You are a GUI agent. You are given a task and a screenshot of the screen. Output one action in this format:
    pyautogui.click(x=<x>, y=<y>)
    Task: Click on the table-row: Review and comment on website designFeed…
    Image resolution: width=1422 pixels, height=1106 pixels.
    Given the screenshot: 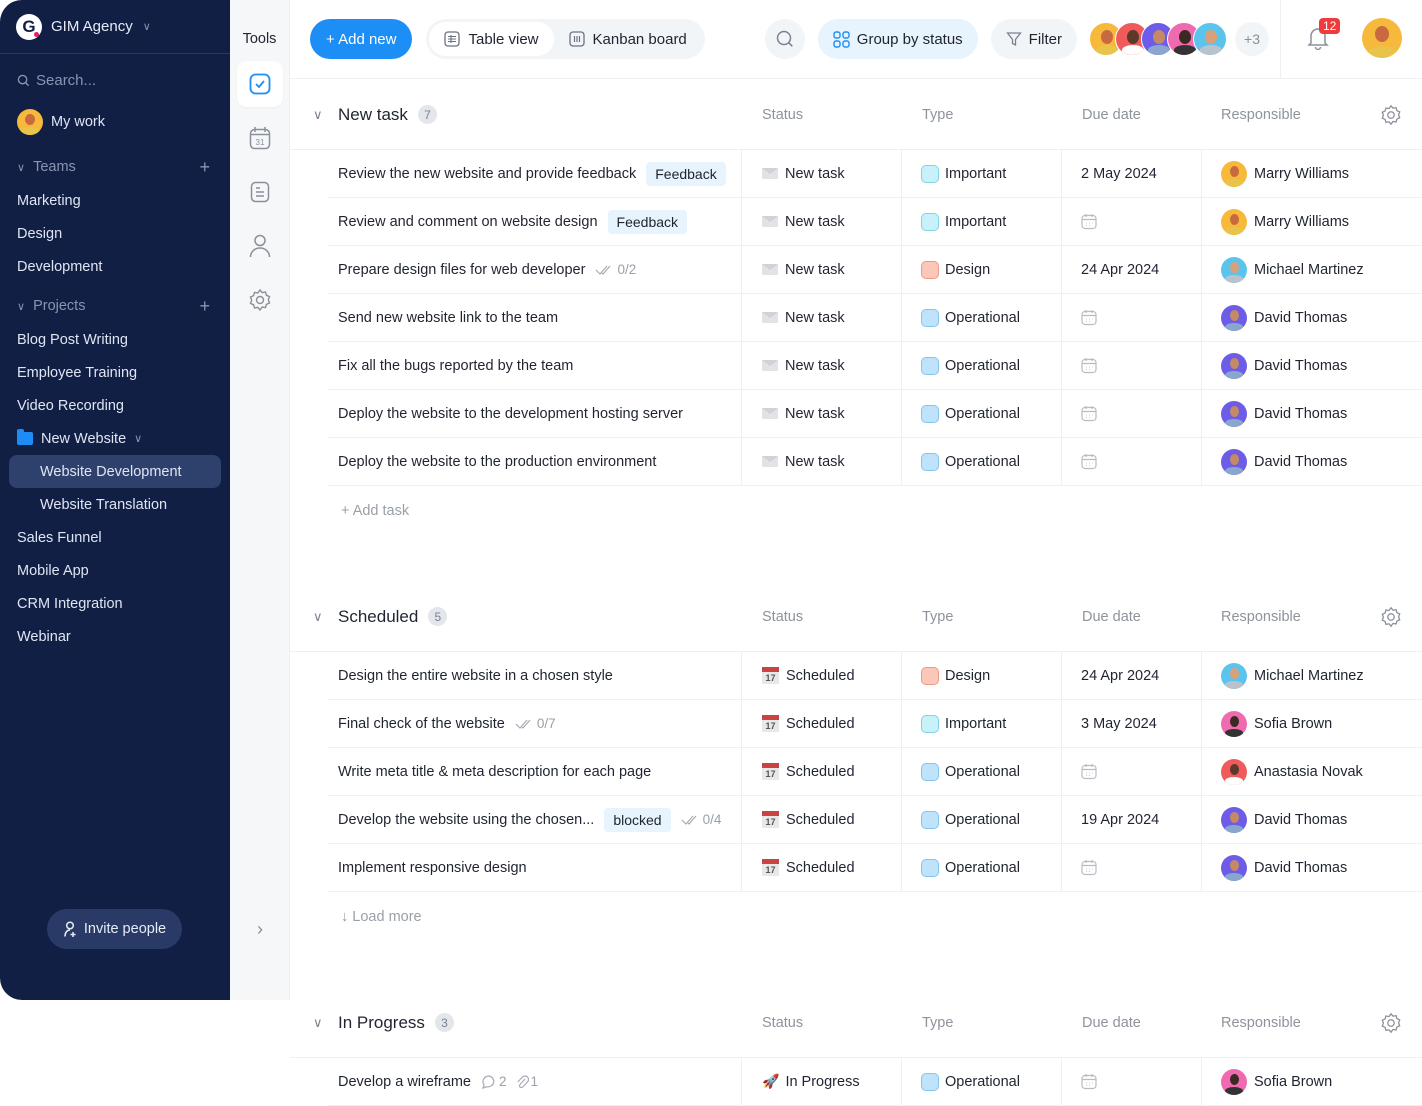 What is the action you would take?
    pyautogui.click(x=875, y=222)
    